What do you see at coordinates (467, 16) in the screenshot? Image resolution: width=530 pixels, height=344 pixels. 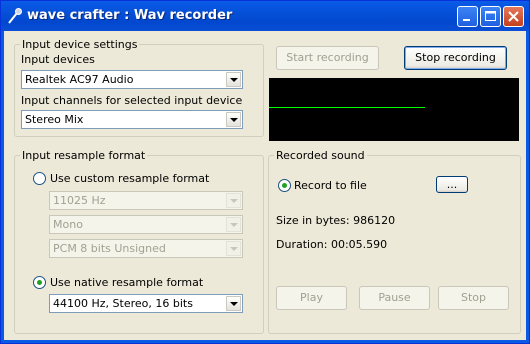 I see `minimize-button` at bounding box center [467, 16].